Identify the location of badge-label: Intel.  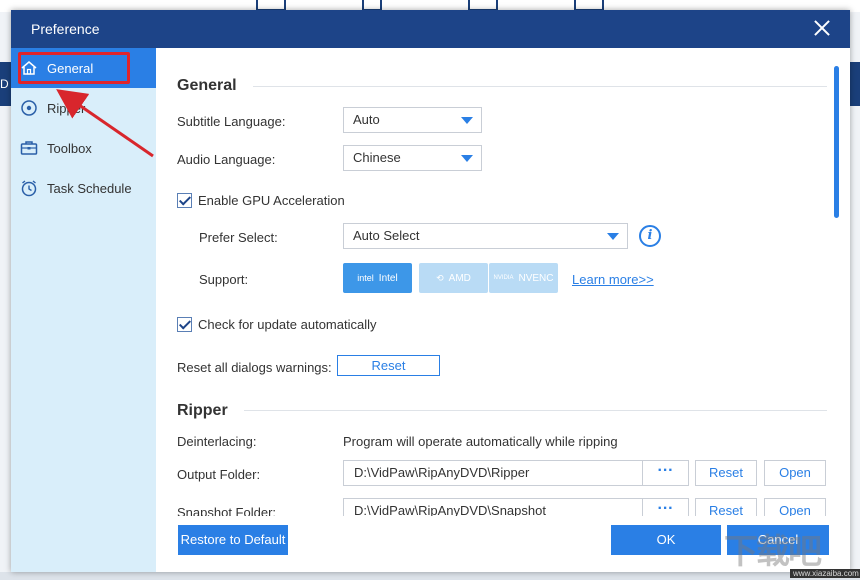
(388, 278).